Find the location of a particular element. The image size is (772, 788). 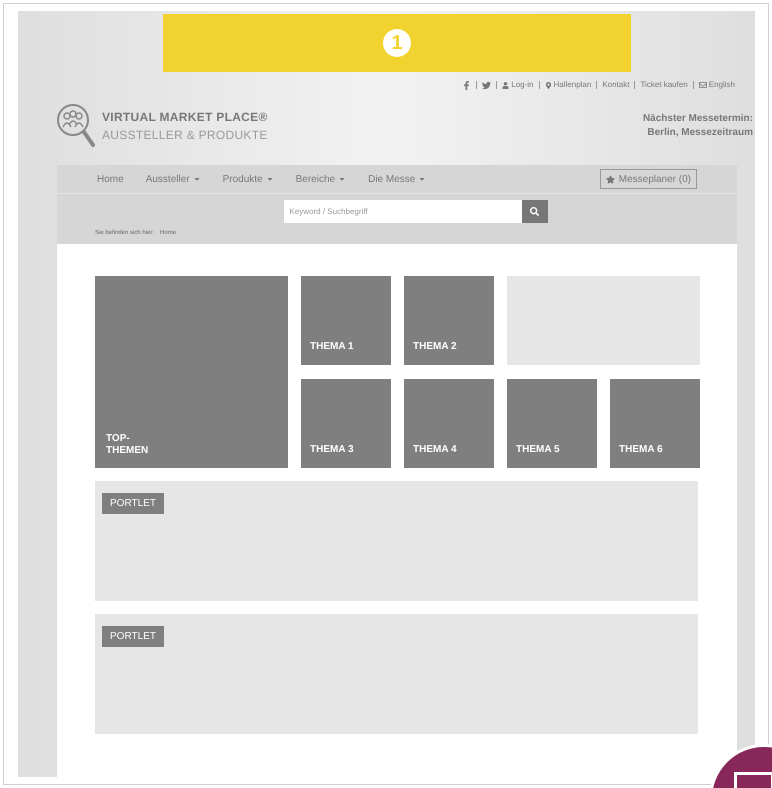

nav-item: Produkte is located at coordinates (248, 179).